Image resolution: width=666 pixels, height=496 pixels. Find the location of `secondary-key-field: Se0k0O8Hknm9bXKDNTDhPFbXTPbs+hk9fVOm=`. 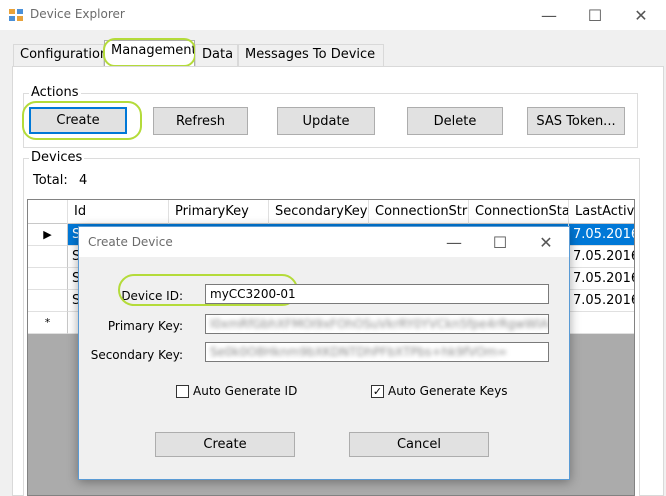

secondary-key-field: Se0k0O8Hknm9bXKDNTDhPFbXTPbs+hk9fVOm= is located at coordinates (377, 352).